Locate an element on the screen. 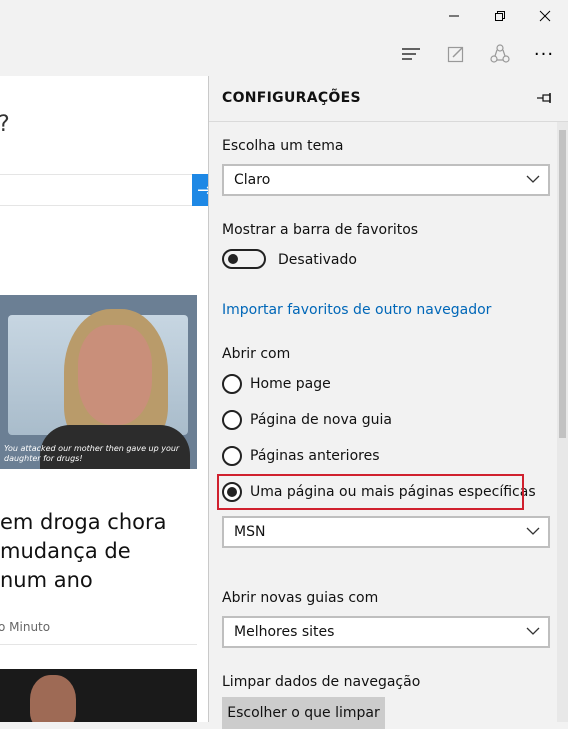 This screenshot has height=729, width=568. scrollbar-thumb is located at coordinates (562, 284).